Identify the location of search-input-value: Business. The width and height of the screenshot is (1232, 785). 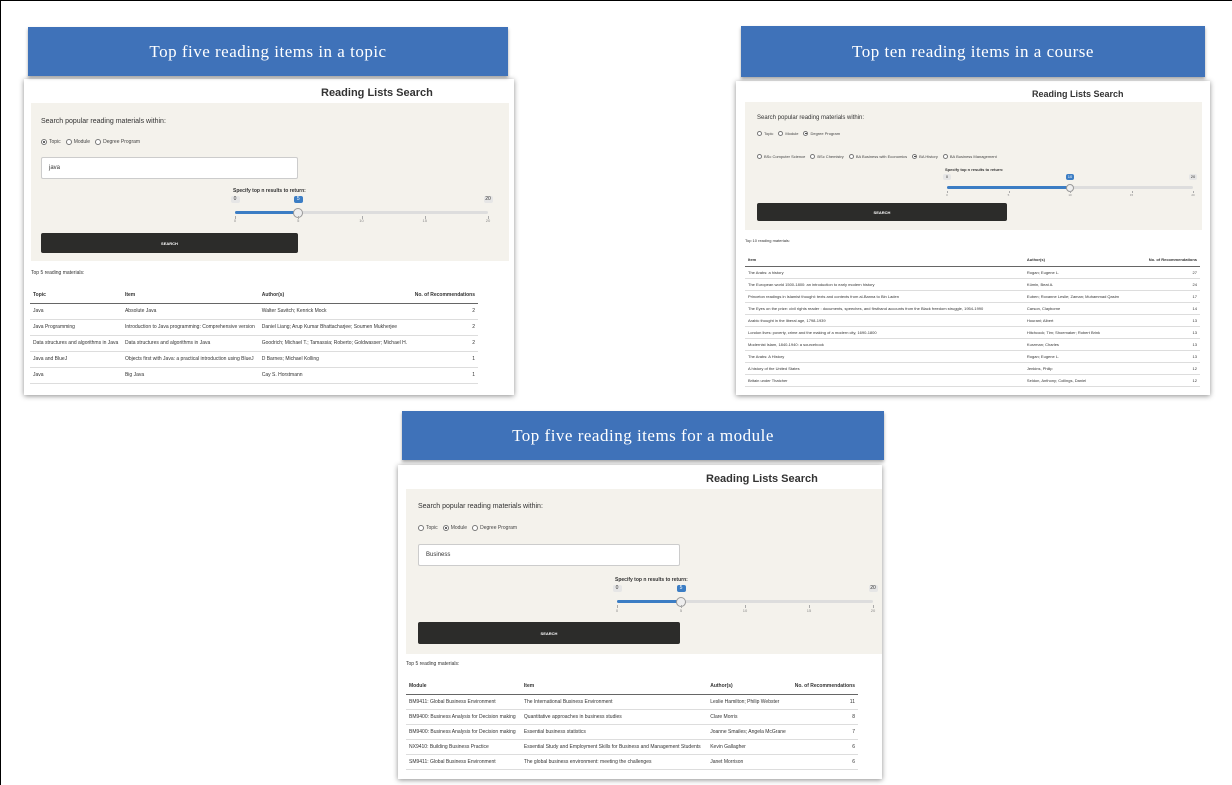
(438, 555).